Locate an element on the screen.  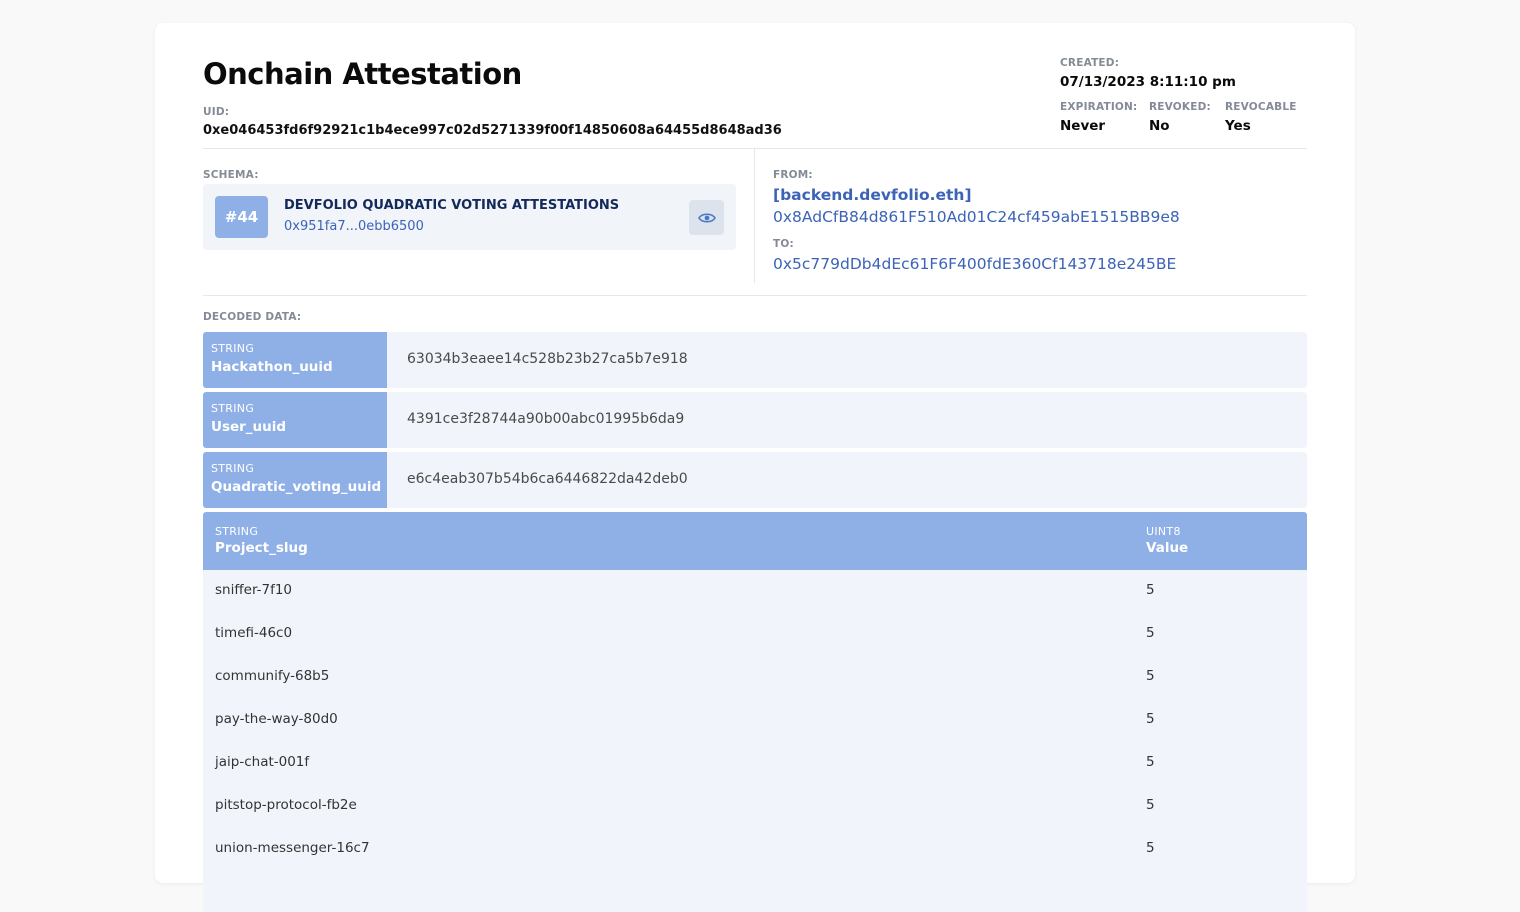
uid-label: UID: is located at coordinates (216, 112).